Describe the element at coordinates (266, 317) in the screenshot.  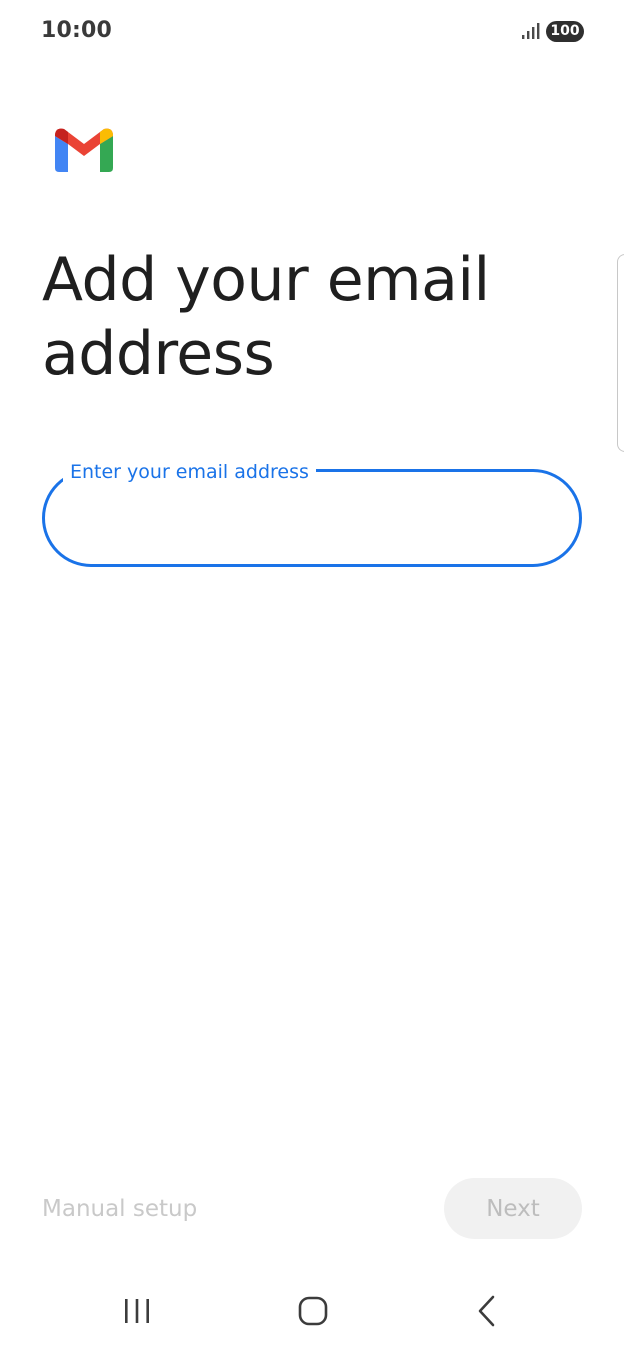
I see `page-title: Add your email address` at that location.